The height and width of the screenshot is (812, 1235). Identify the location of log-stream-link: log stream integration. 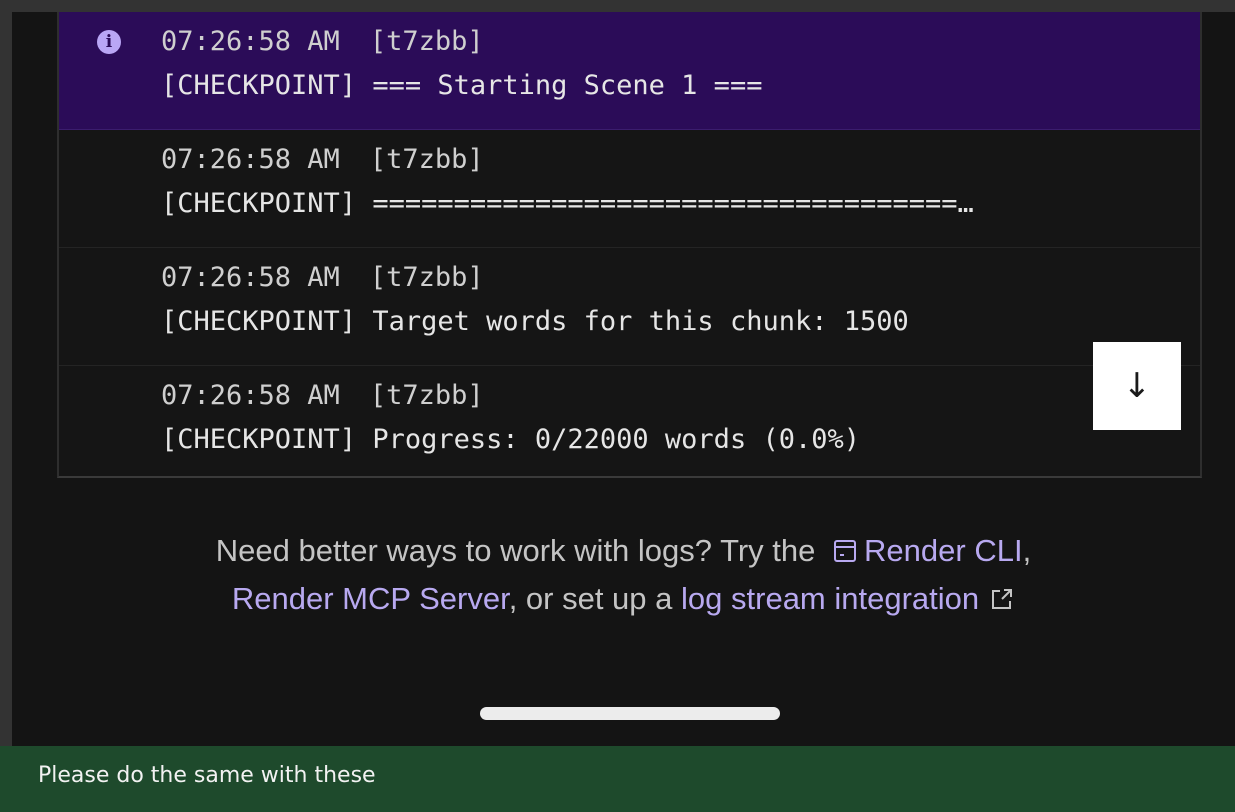
(848, 598).